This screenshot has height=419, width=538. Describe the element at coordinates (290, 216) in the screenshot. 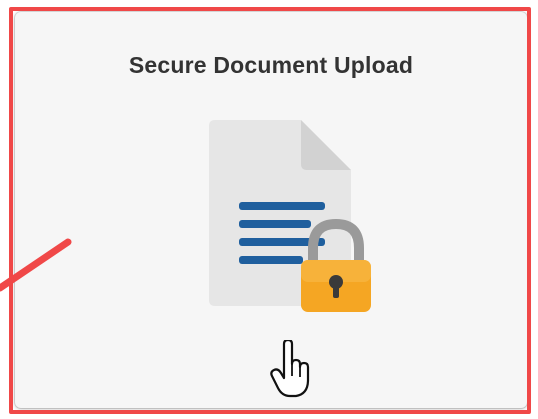

I see `secure-document-lock-icon` at that location.